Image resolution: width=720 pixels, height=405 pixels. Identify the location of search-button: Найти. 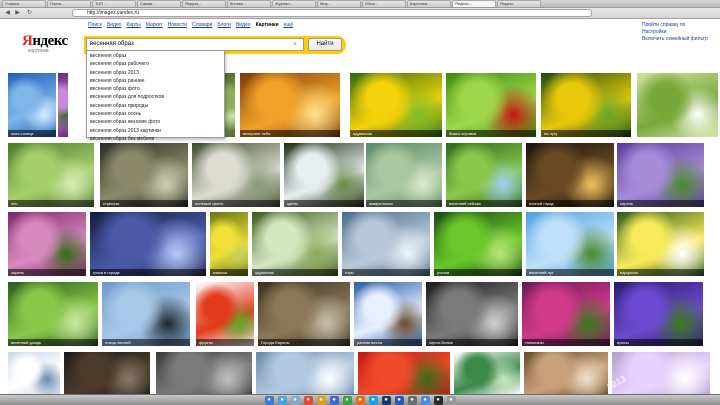
(325, 44).